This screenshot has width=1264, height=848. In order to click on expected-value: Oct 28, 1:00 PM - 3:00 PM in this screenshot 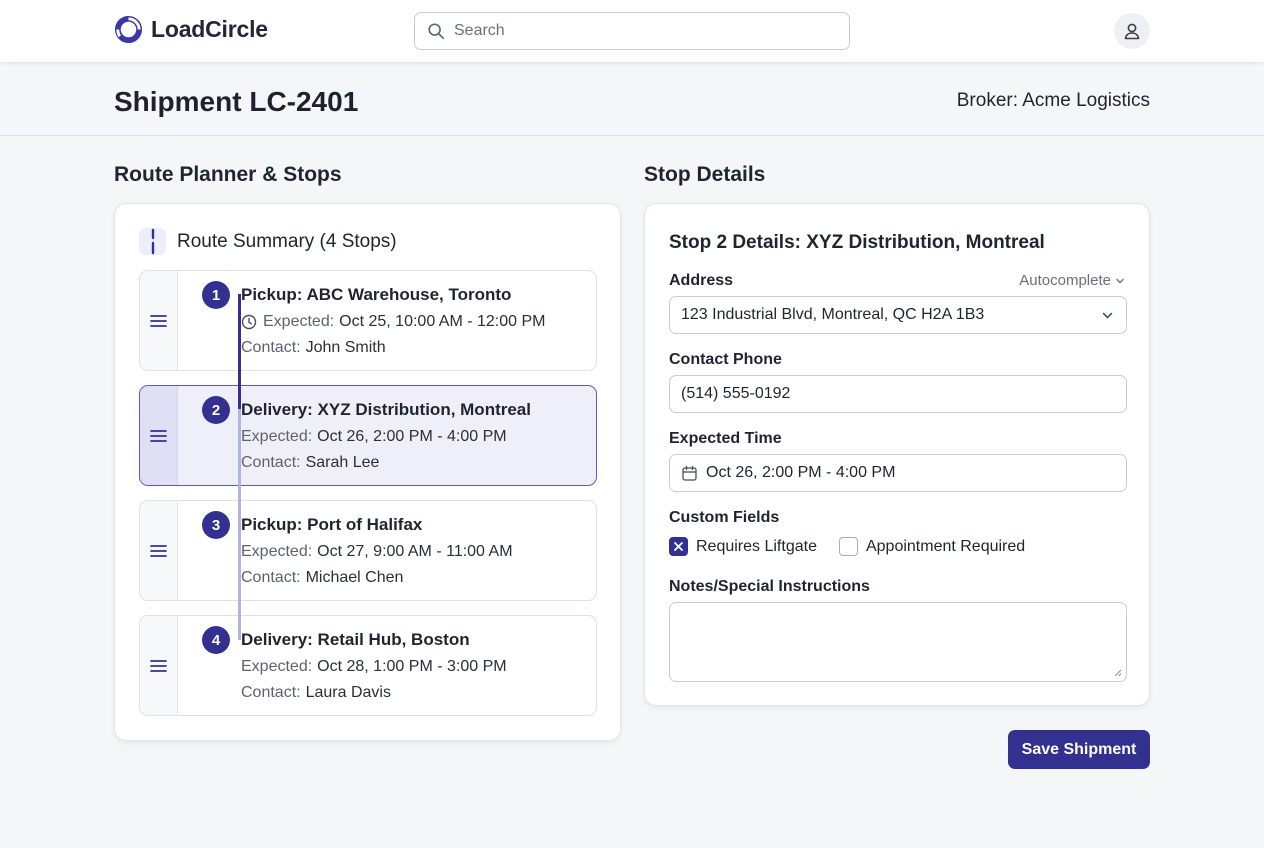, I will do `click(412, 666)`.